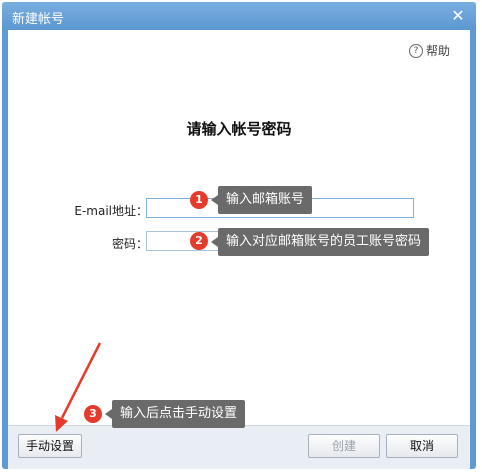 This screenshot has width=482, height=473. Describe the element at coordinates (199, 200) in the screenshot. I see `annotation-badge-1: 1` at that location.